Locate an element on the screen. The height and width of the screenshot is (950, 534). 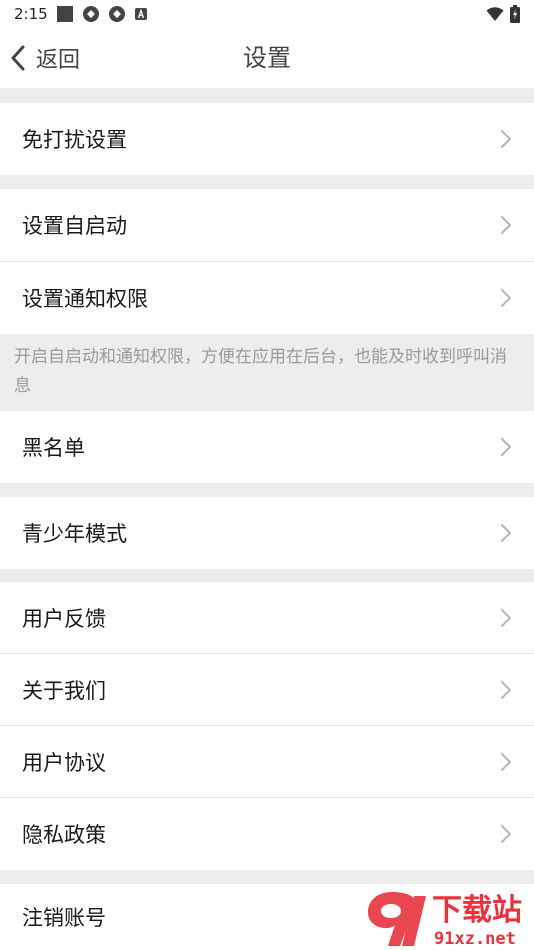
notification-square-icon is located at coordinates (64, 14).